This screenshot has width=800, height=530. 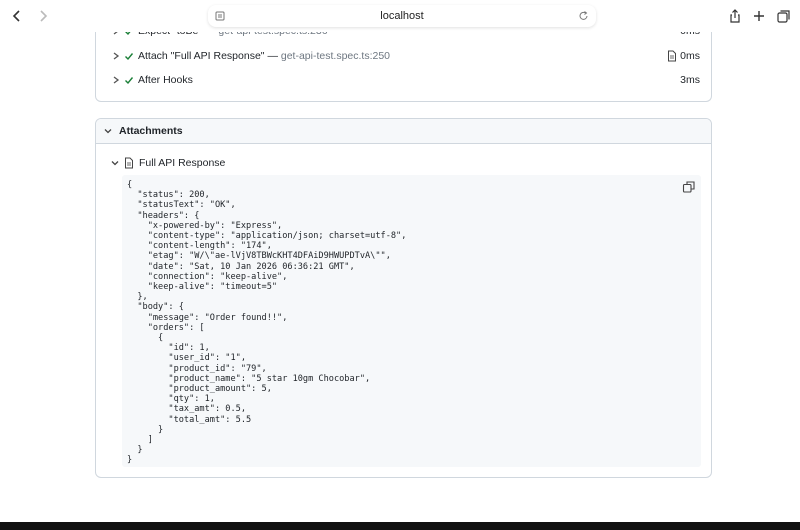 I want to click on tabs-overview-button, so click(x=783, y=16).